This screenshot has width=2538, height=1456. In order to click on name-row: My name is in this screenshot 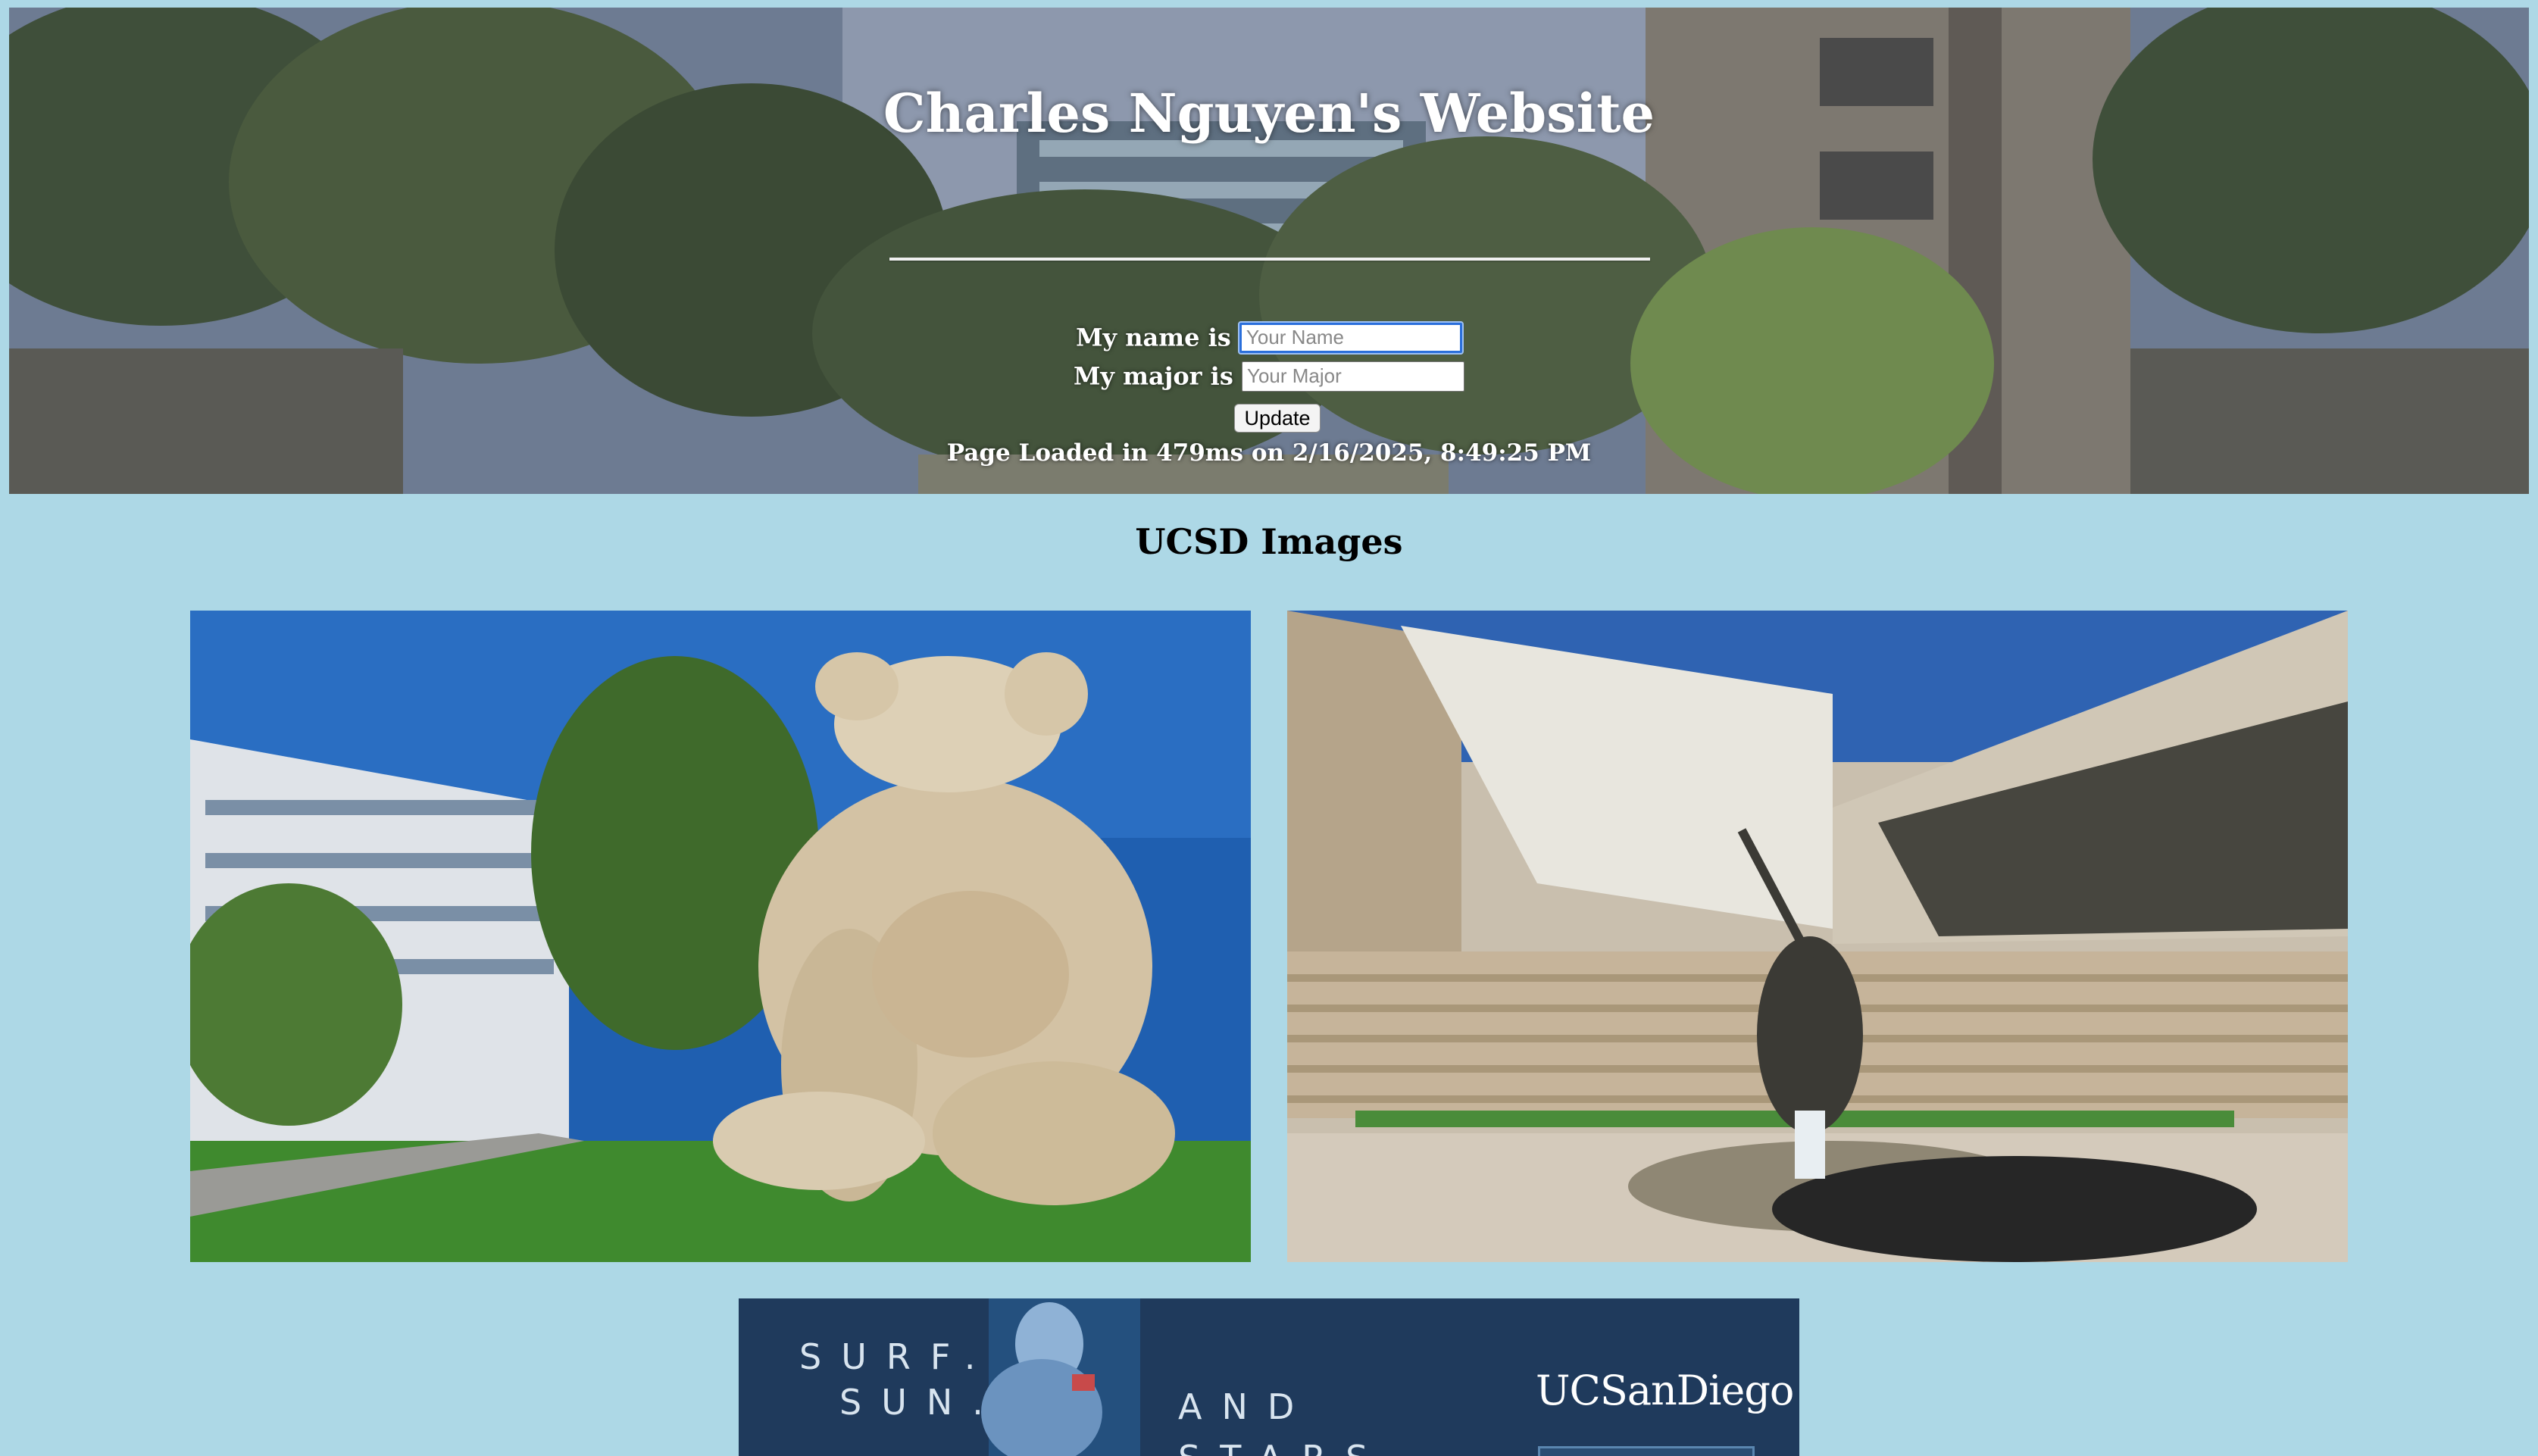, I will do `click(1269, 337)`.